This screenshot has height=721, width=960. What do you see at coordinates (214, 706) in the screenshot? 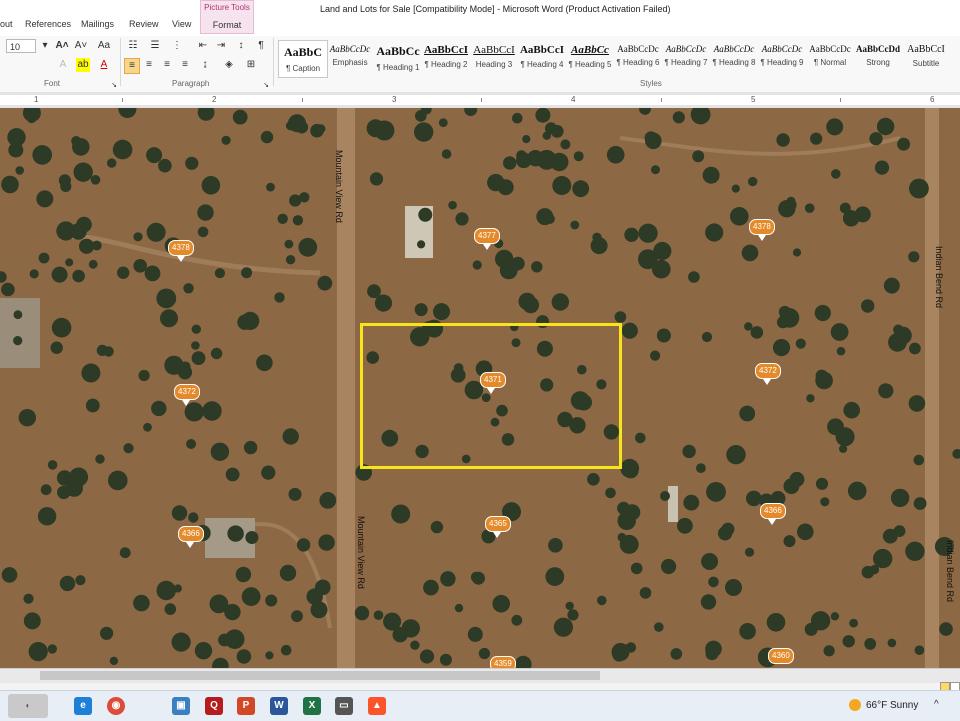
I see `adobe-icon: Q` at bounding box center [214, 706].